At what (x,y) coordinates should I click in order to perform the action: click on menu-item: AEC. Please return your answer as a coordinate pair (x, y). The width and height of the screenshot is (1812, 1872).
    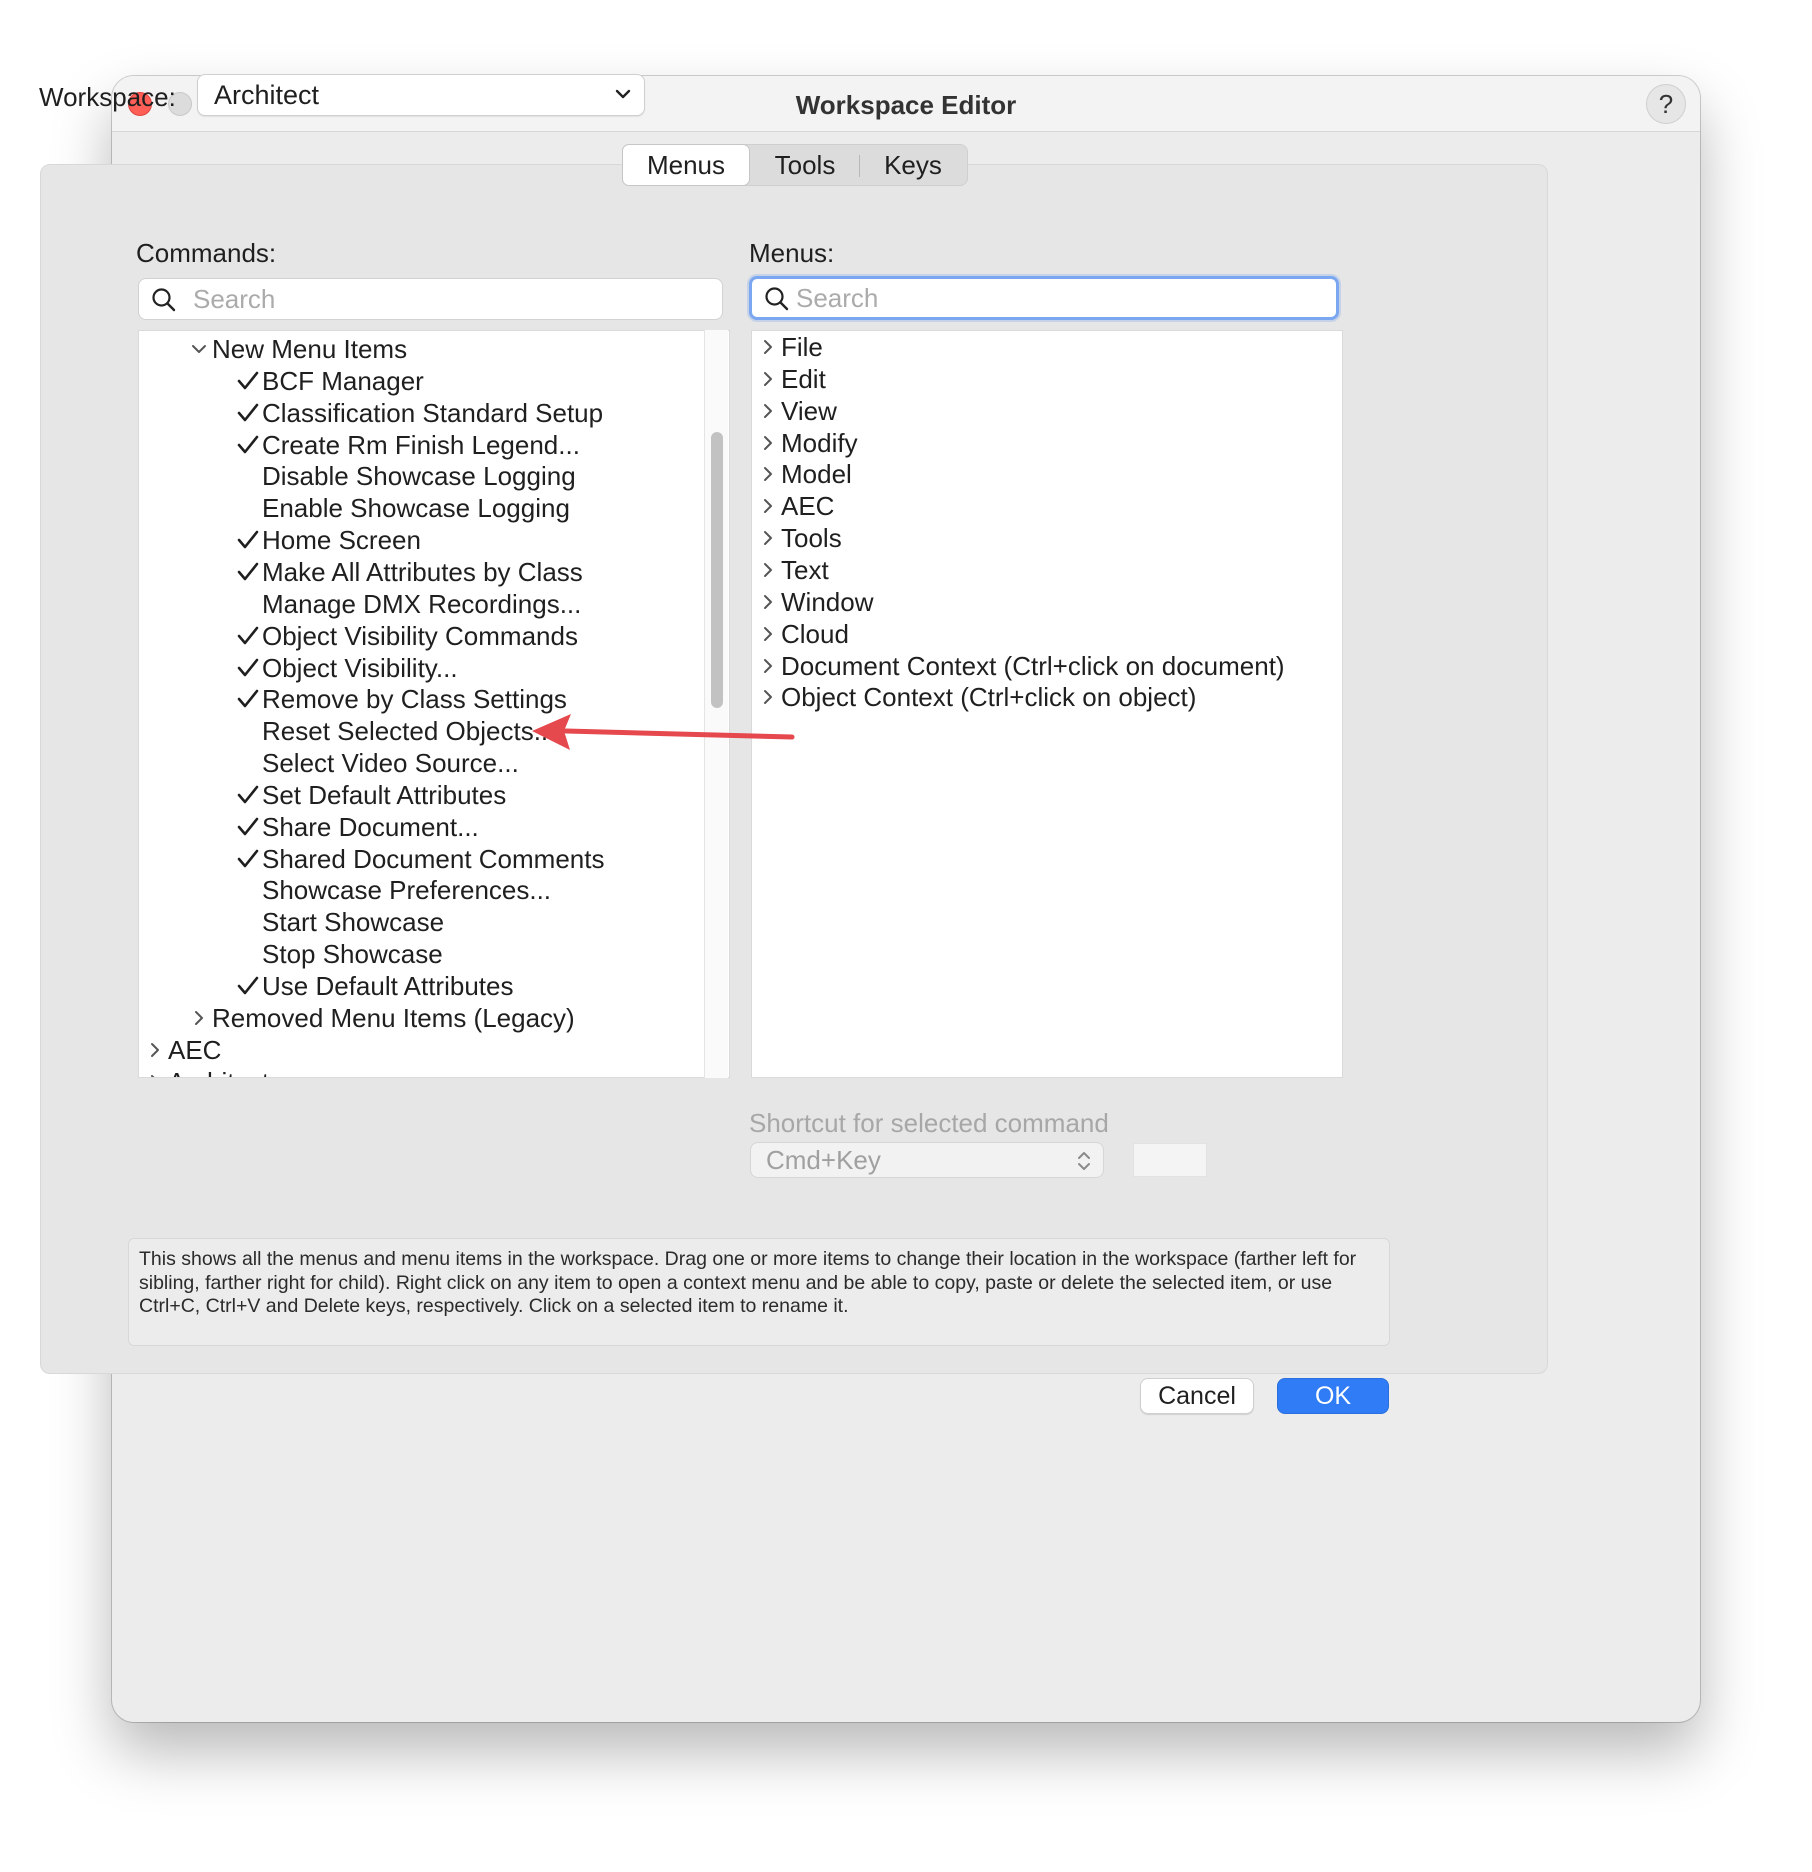
    Looking at the image, I should click on (1047, 506).